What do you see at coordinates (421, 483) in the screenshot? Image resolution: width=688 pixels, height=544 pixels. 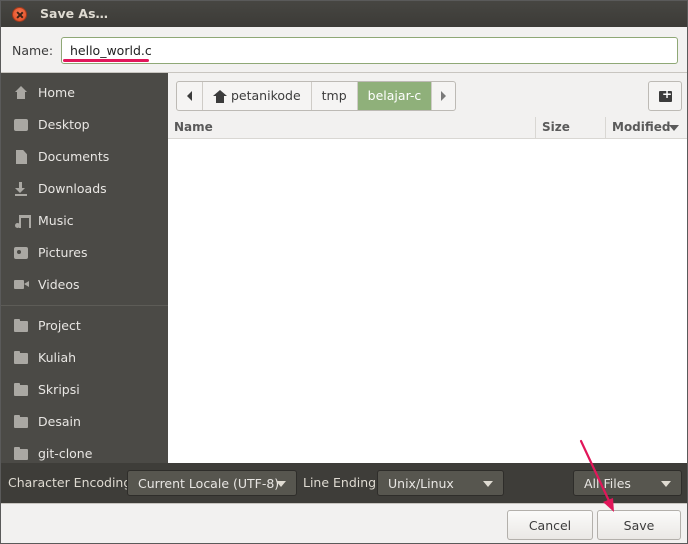 I see `line-ending-value: Unix/Linux` at bounding box center [421, 483].